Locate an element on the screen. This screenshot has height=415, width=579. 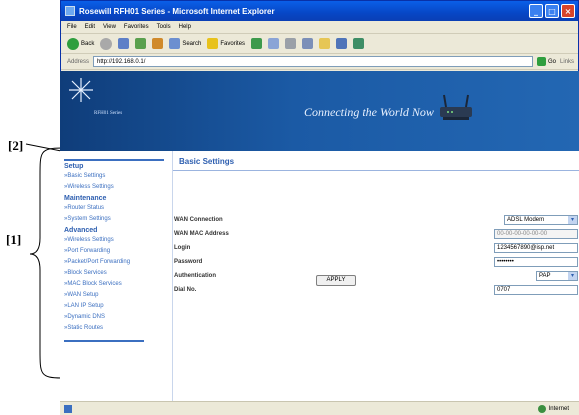
back-button: Back is located at coordinates (81, 43).